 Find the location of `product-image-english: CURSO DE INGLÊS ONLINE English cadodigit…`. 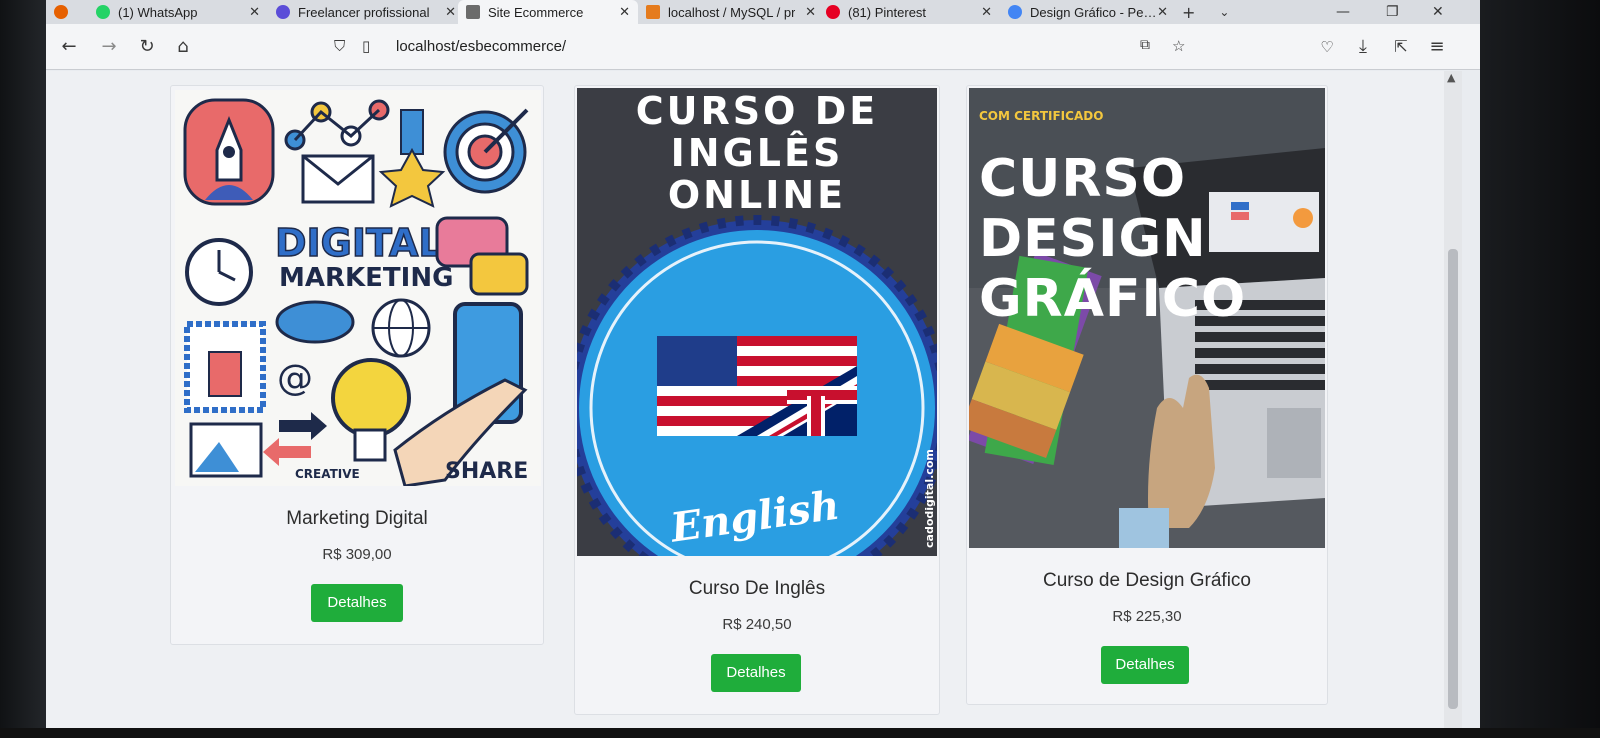

product-image-english: CURSO DE INGLÊS ONLINE English cadodigit… is located at coordinates (757, 322).